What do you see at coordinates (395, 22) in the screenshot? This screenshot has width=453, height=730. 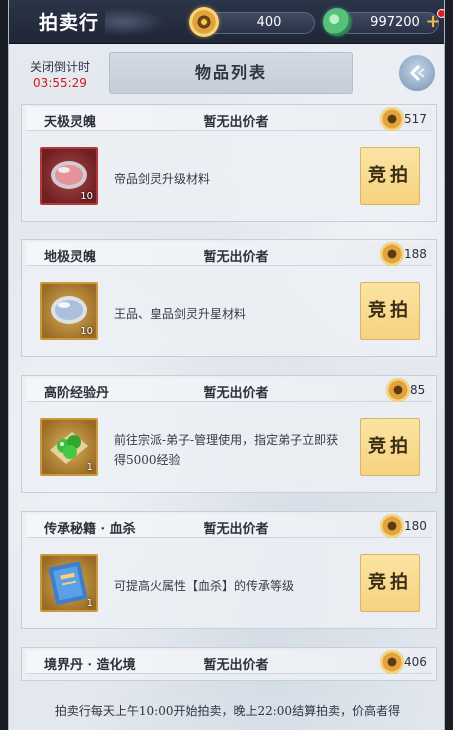 I see `jade-amount: 997200` at bounding box center [395, 22].